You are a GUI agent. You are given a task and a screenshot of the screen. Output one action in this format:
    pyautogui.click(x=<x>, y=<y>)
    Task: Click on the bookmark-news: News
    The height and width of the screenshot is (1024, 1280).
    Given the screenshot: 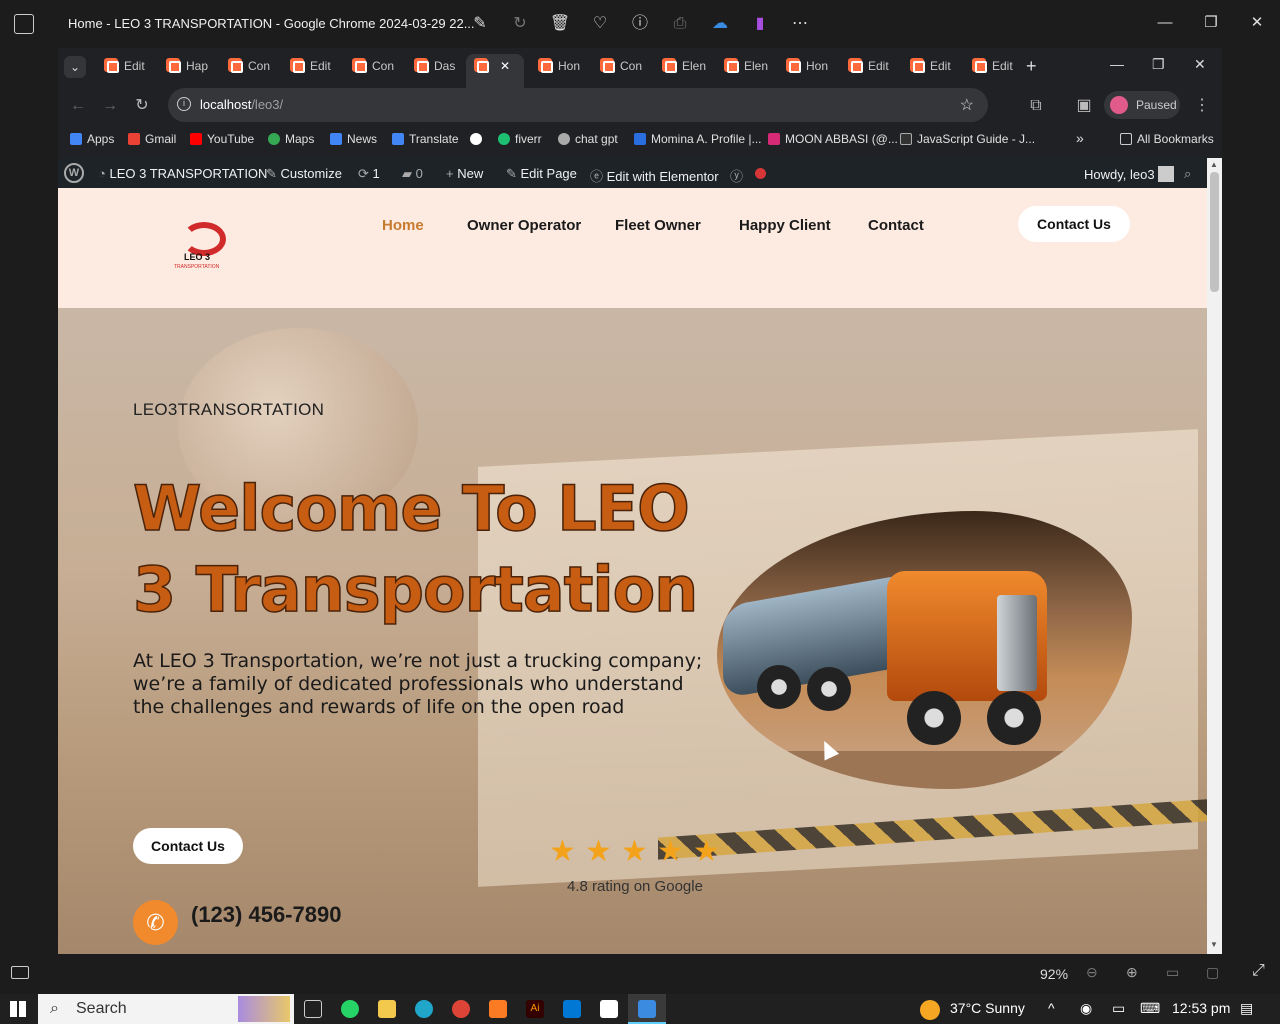 What is the action you would take?
    pyautogui.click(x=353, y=139)
    